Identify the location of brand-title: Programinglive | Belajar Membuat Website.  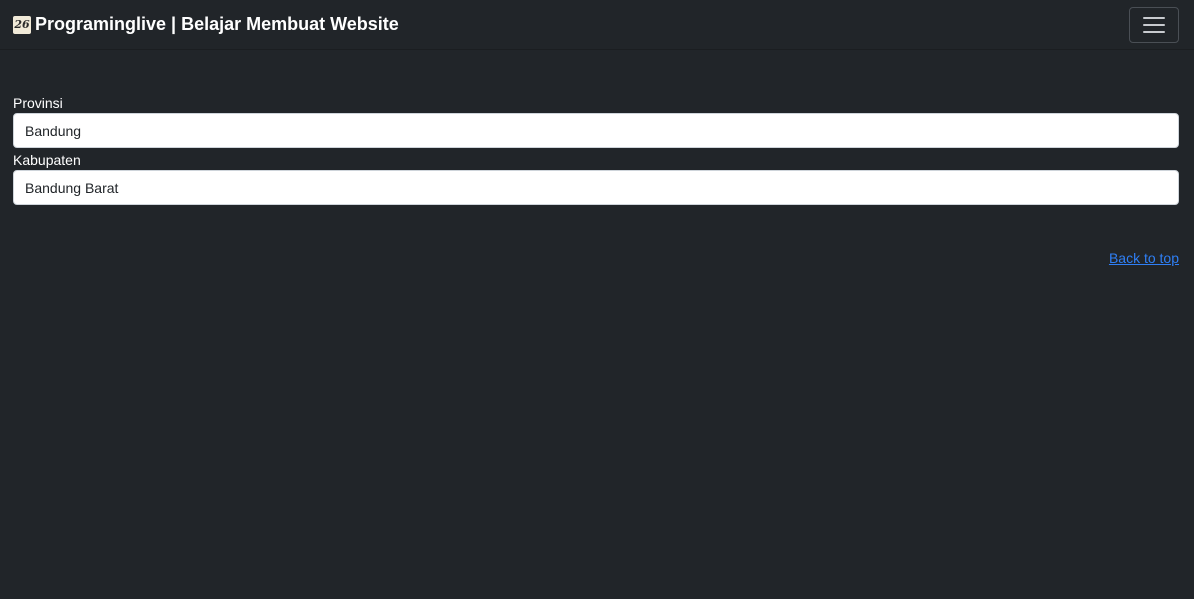
(217, 24).